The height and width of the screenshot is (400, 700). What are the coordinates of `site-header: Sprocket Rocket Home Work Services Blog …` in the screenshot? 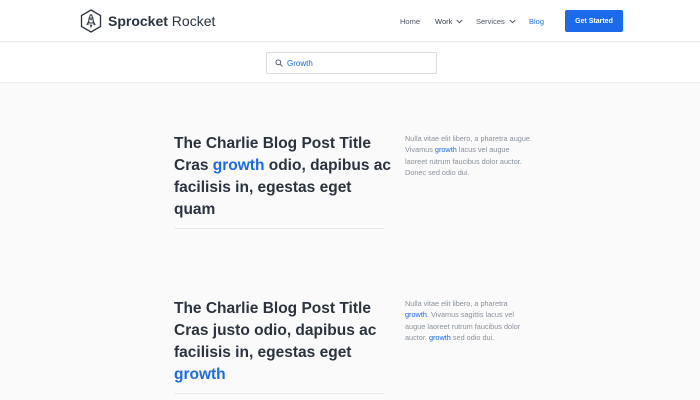 It's located at (350, 21).